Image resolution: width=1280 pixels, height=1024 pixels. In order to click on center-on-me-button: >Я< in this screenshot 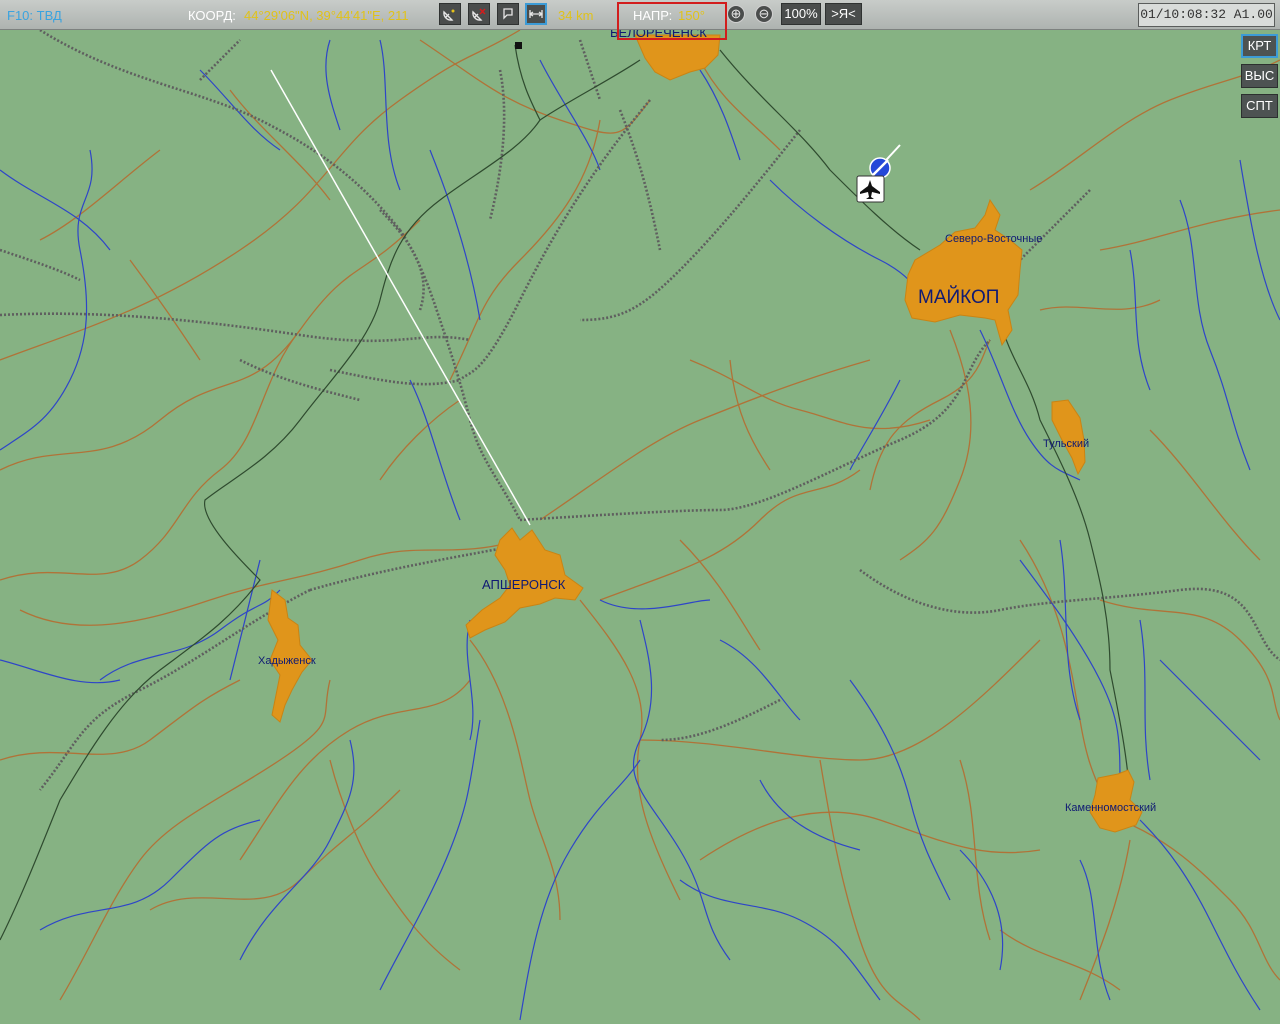, I will do `click(843, 14)`.